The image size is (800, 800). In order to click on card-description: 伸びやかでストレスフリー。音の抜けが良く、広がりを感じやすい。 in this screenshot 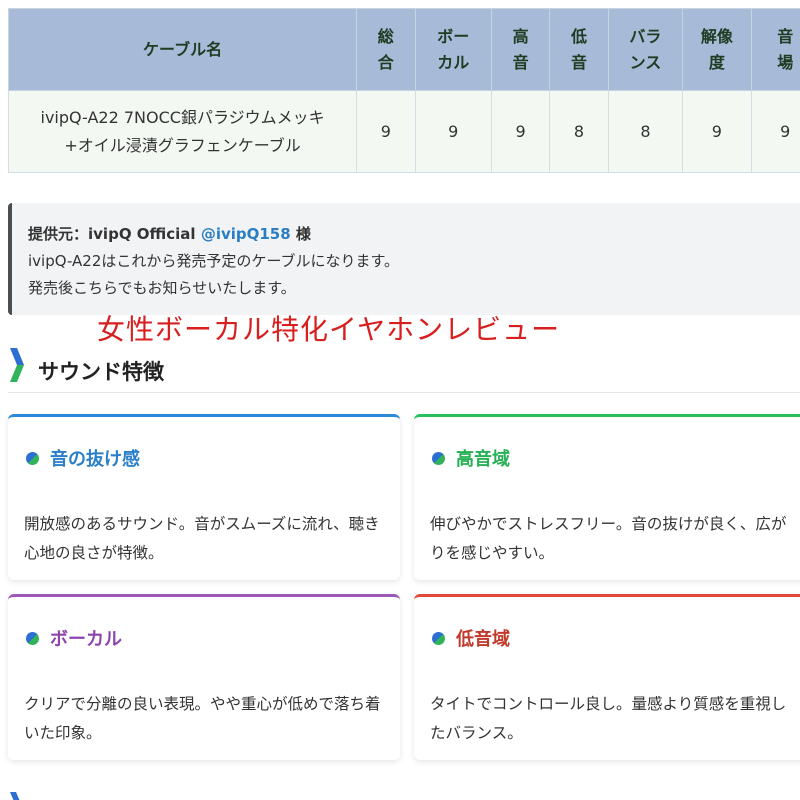, I will do `click(608, 538)`.